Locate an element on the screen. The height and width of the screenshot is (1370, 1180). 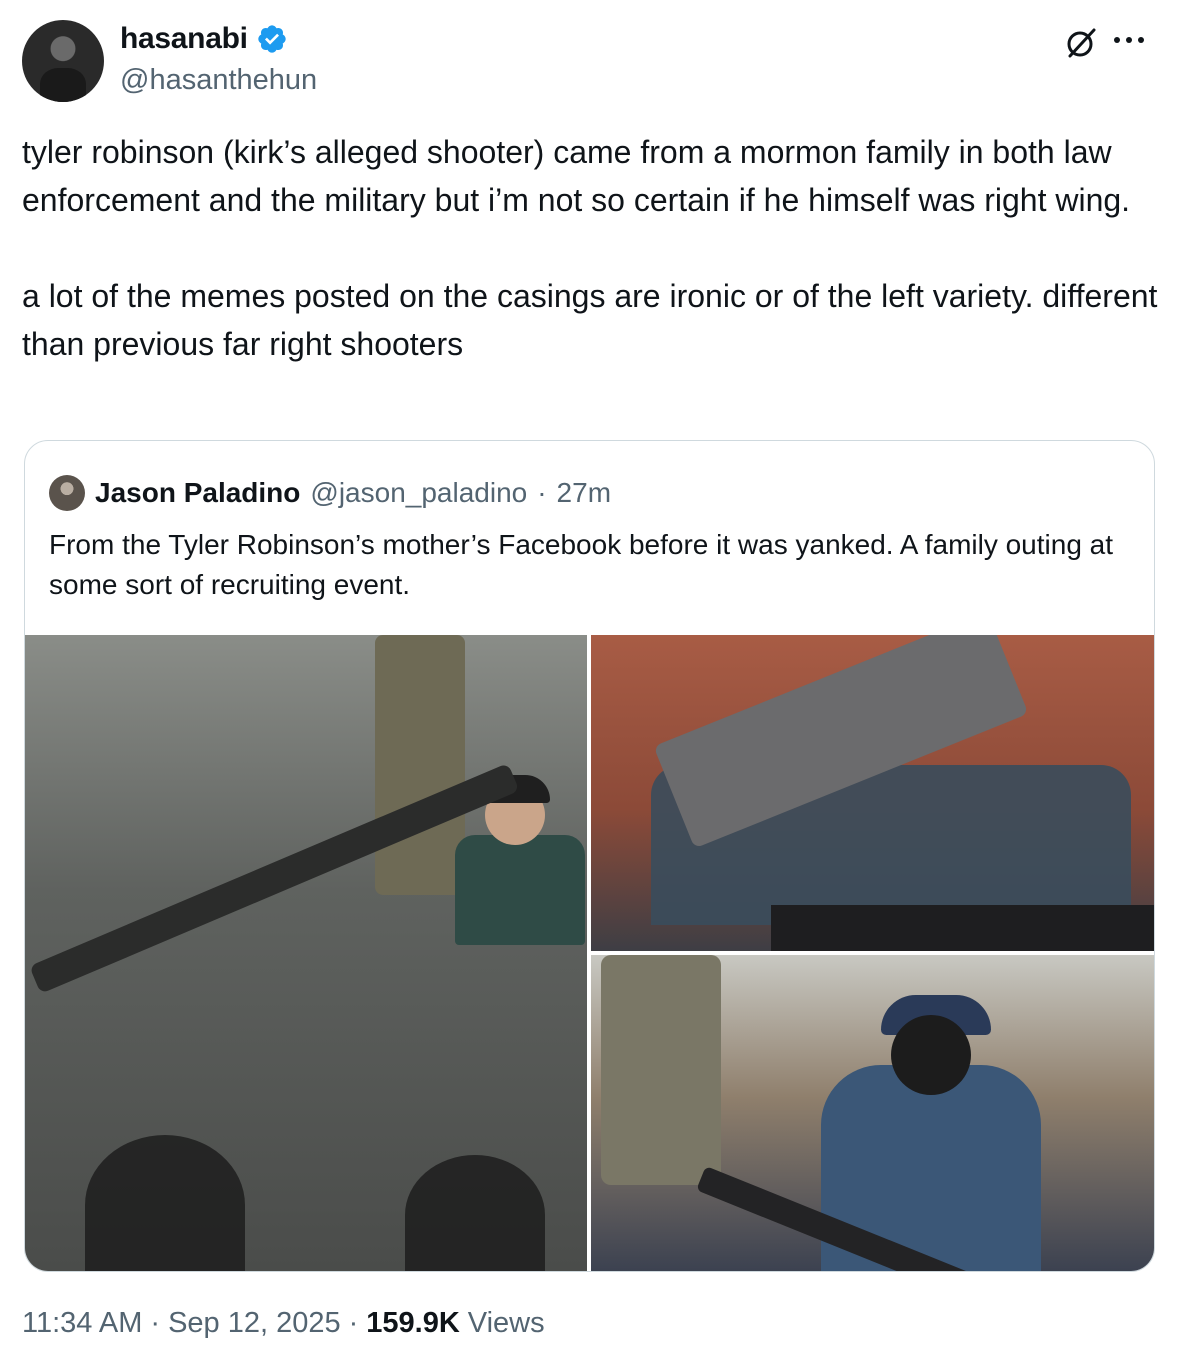
quote-author-handle: @jason_paladino is located at coordinates (418, 493).